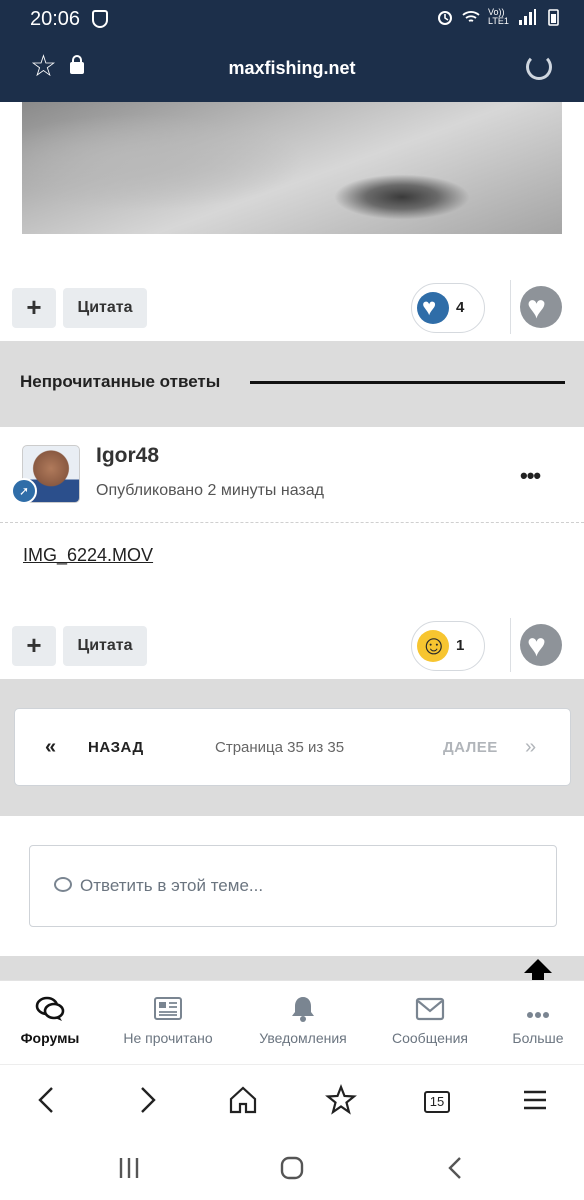  I want to click on reload-icon, so click(539, 67).